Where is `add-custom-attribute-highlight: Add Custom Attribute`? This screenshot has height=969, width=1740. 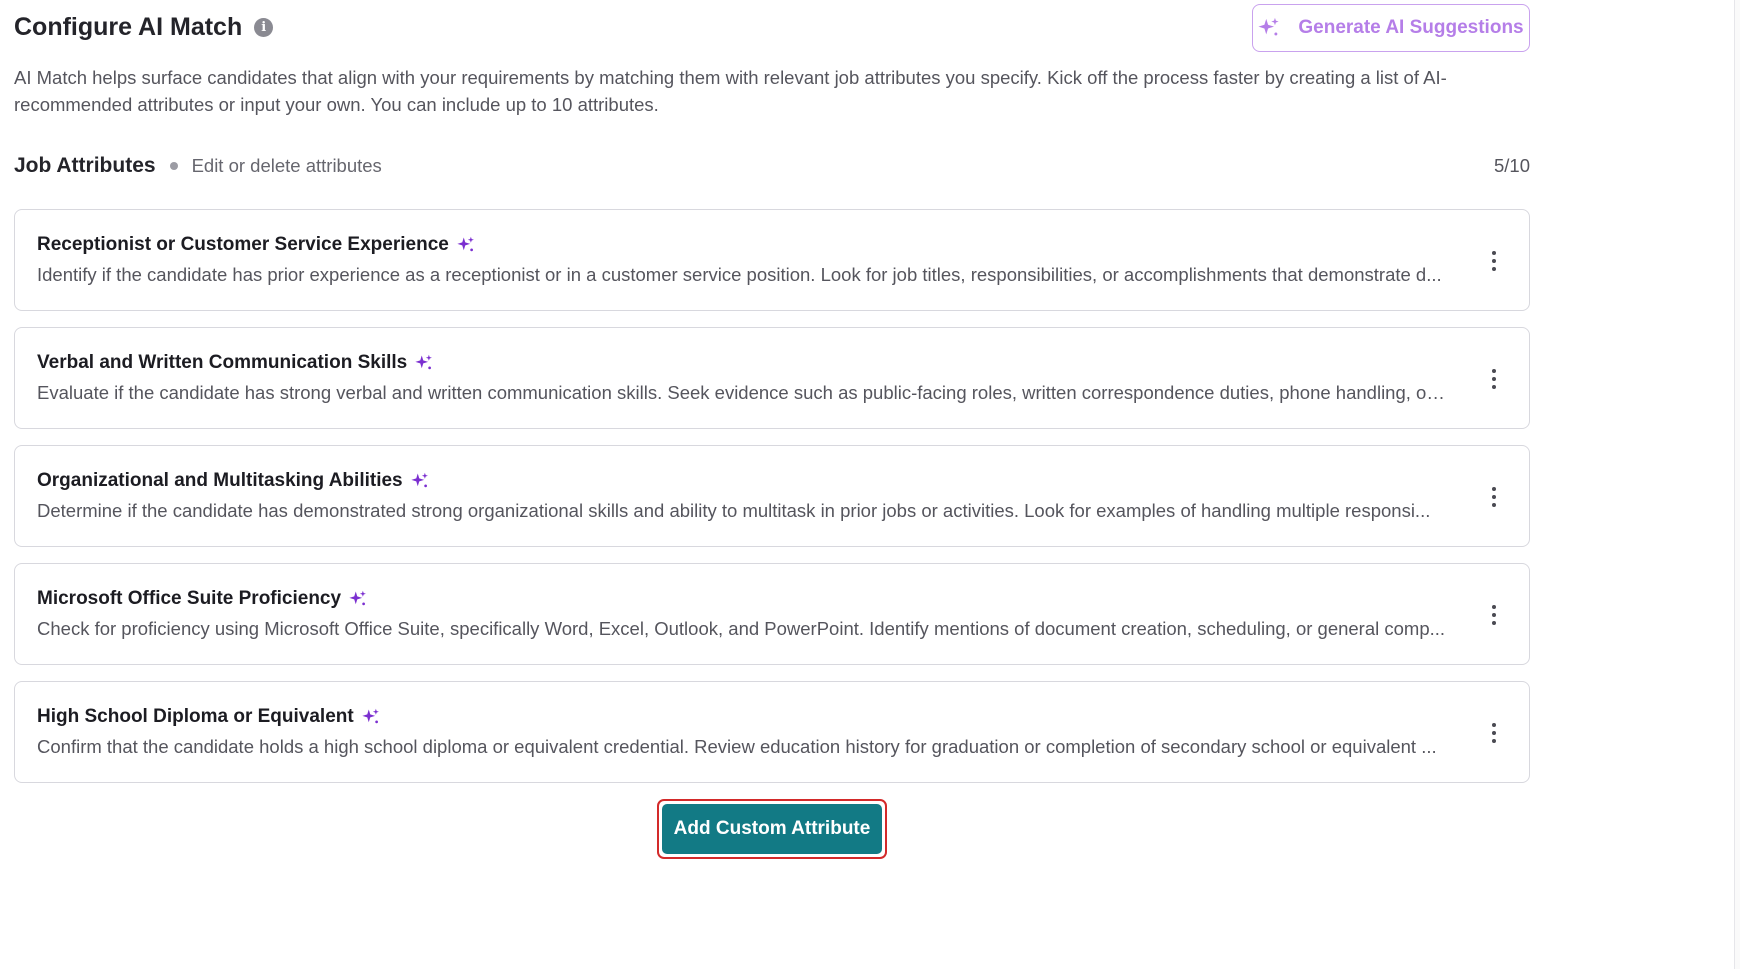 add-custom-attribute-highlight: Add Custom Attribute is located at coordinates (772, 829).